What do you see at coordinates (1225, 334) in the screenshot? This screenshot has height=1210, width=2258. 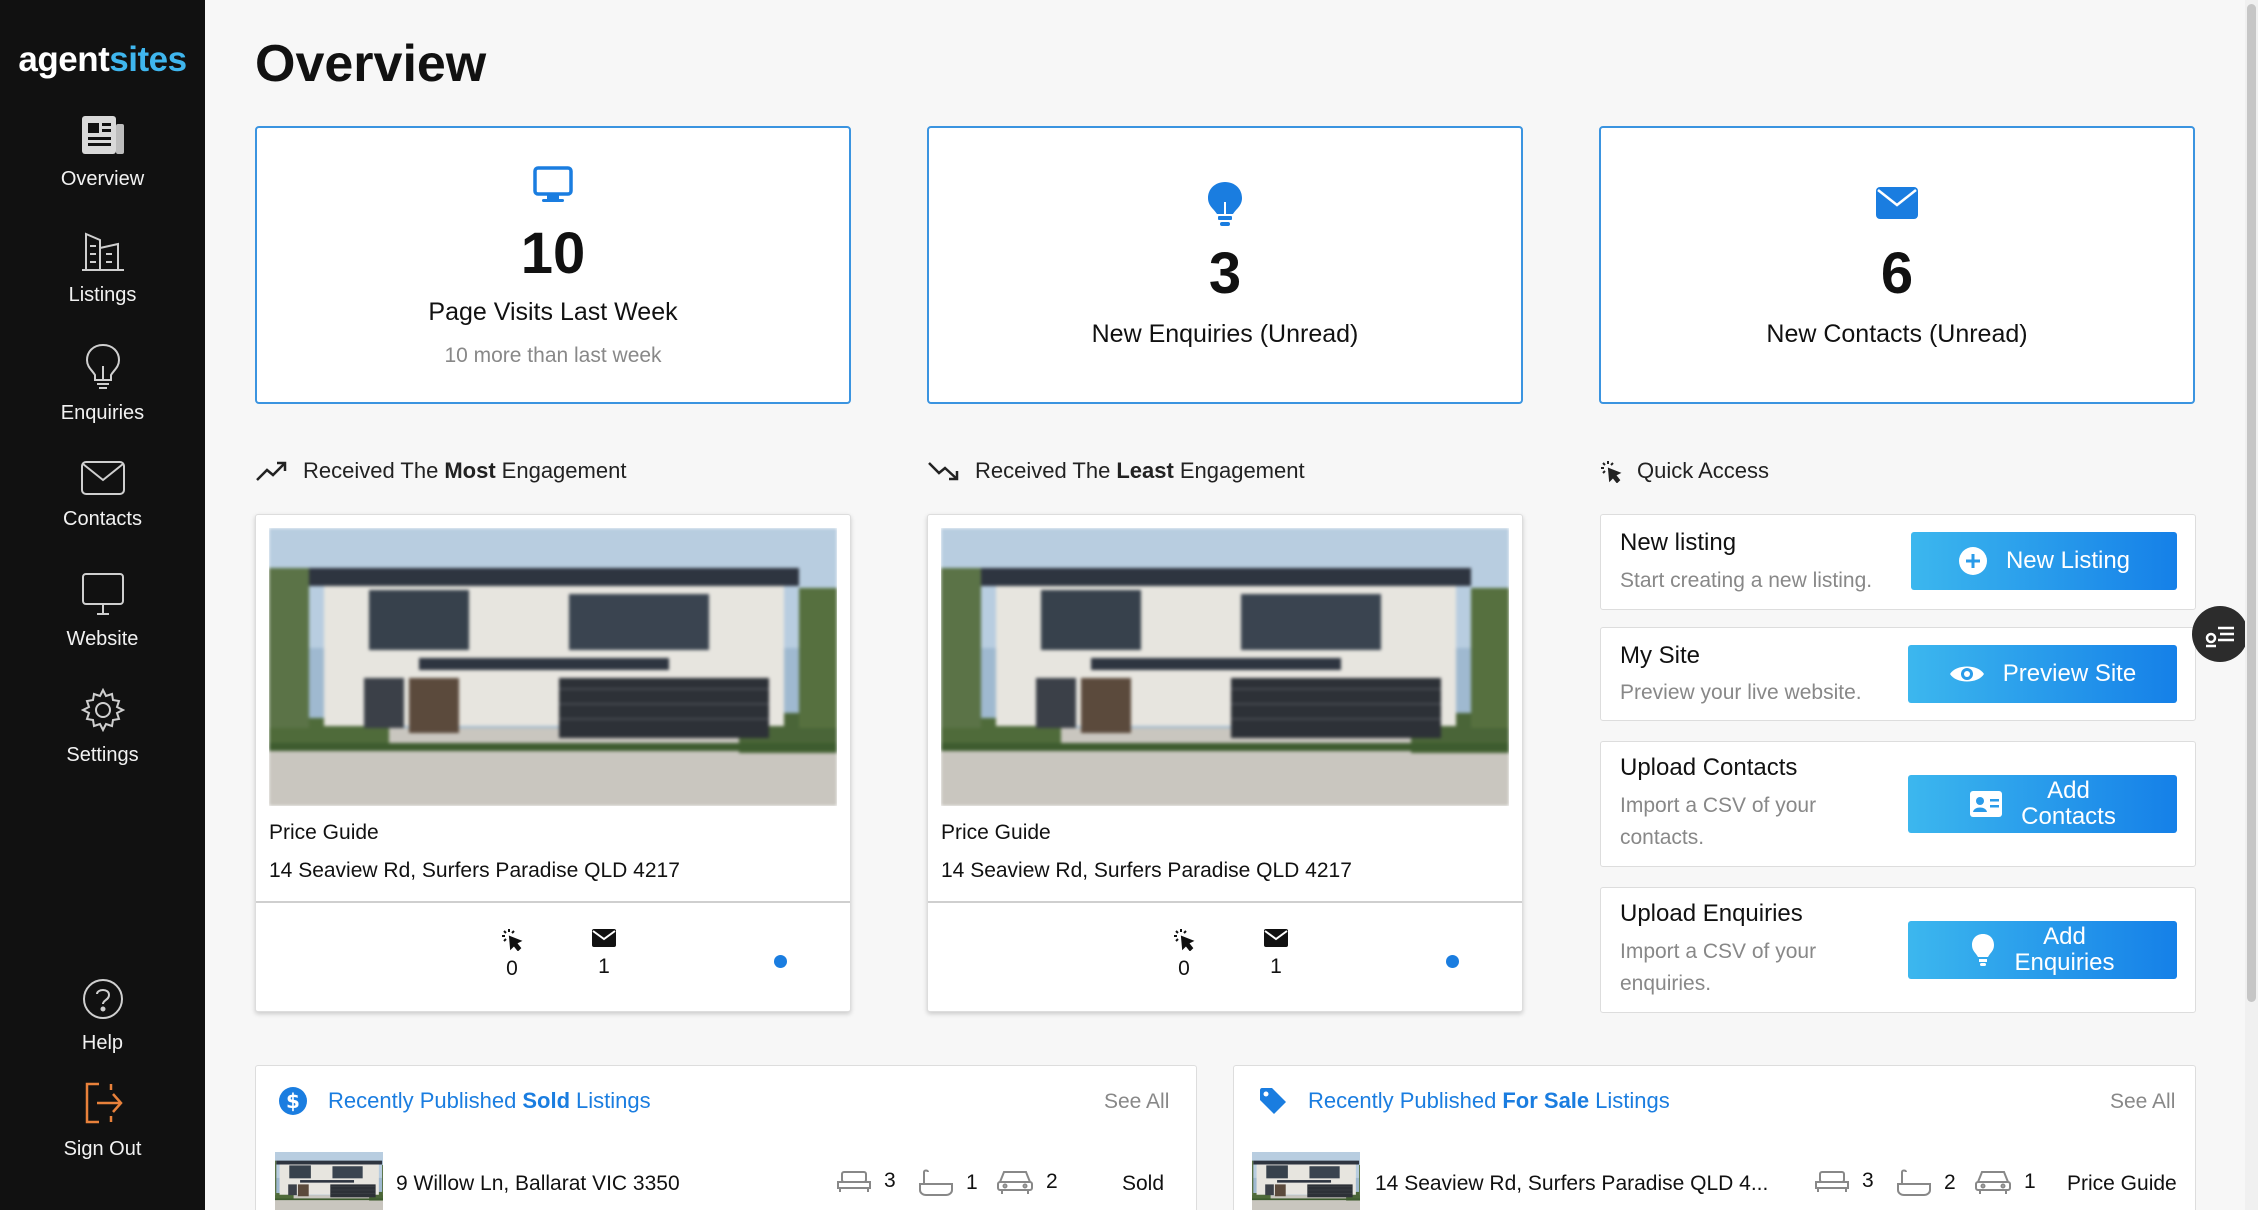 I see `stat-label: New Enquiries (Unread)` at bounding box center [1225, 334].